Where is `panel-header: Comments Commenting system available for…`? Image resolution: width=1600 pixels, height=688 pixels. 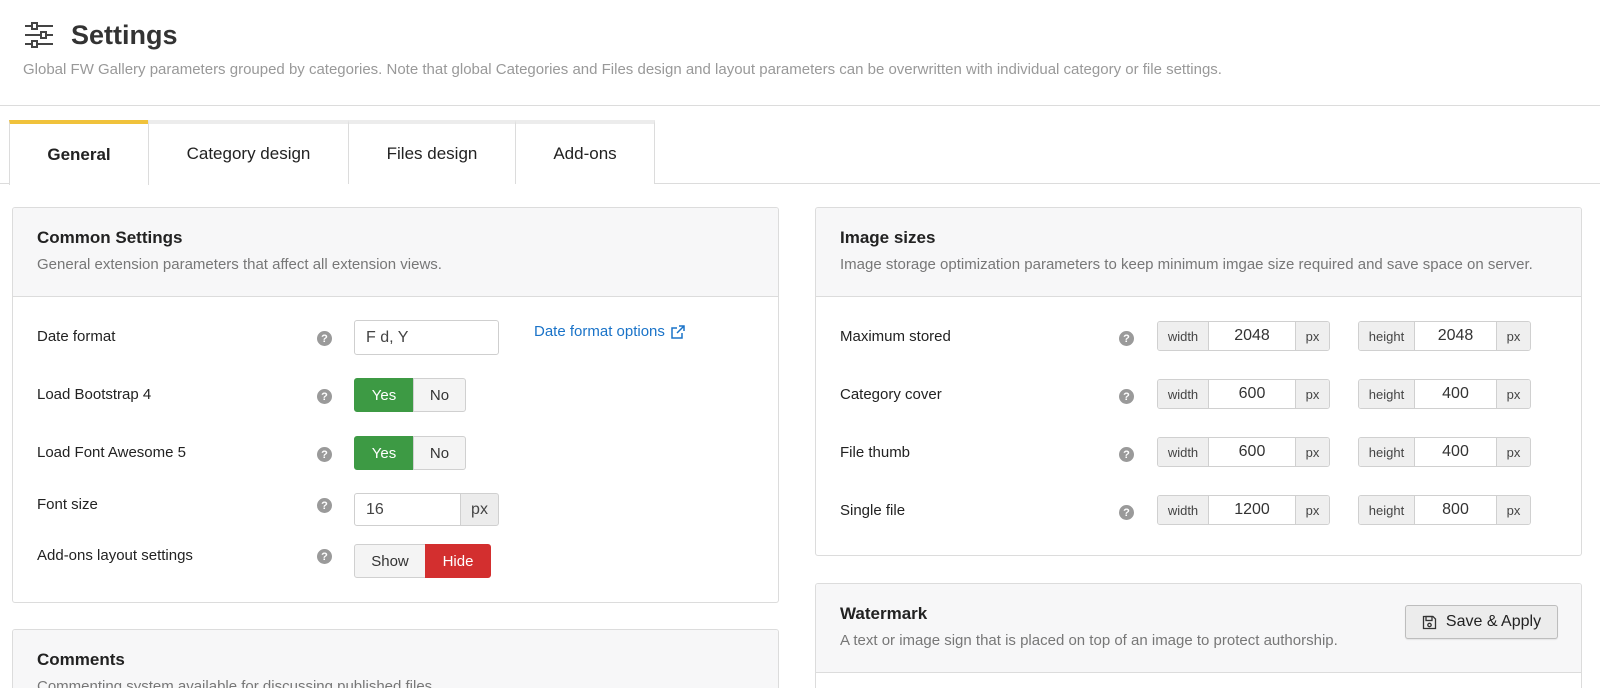
panel-header: Comments Commenting system available for… is located at coordinates (395, 659).